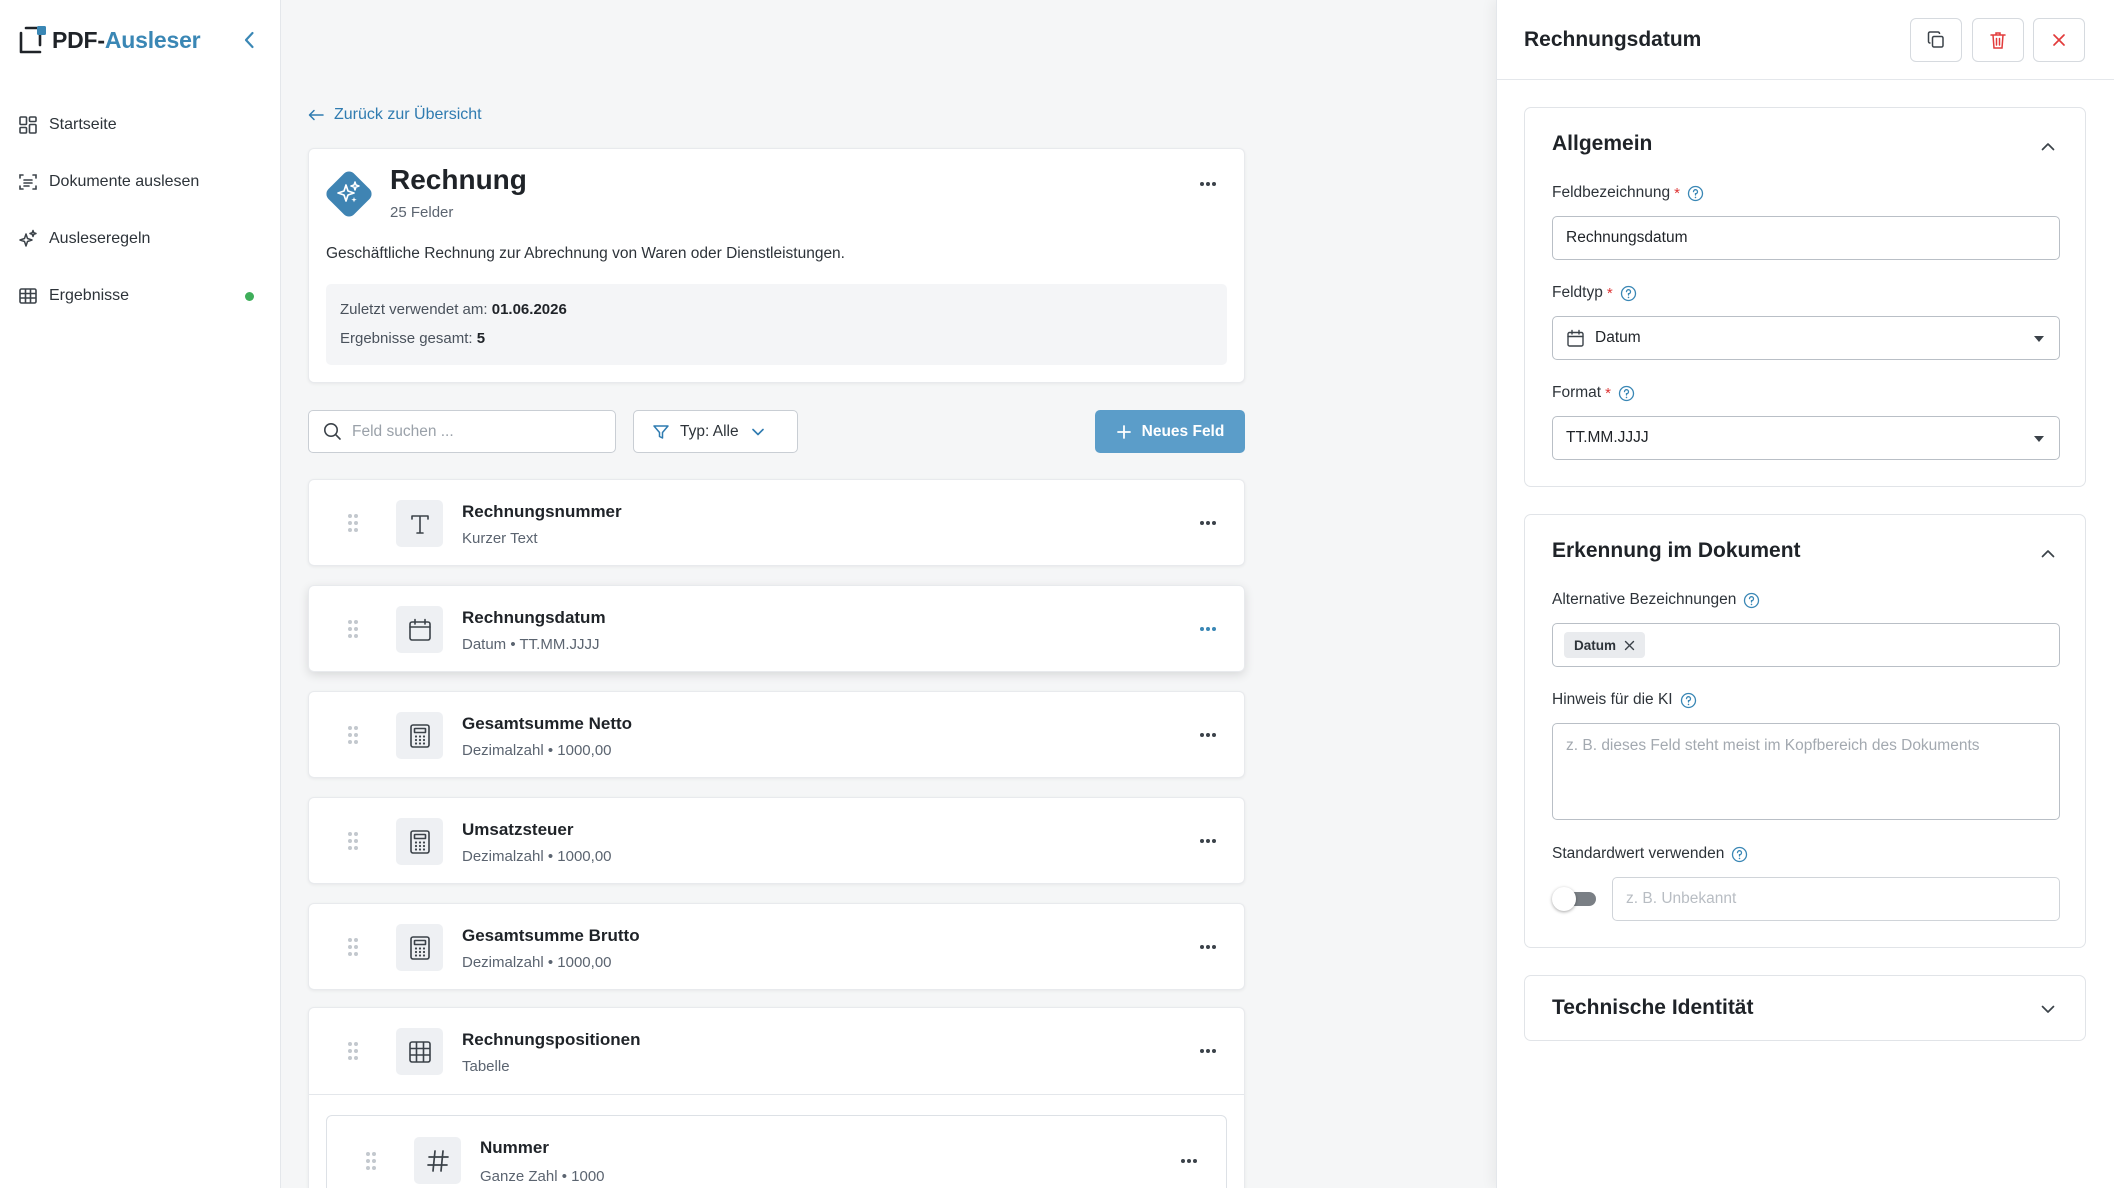 The height and width of the screenshot is (1188, 2114). I want to click on search-icon, so click(332, 431).